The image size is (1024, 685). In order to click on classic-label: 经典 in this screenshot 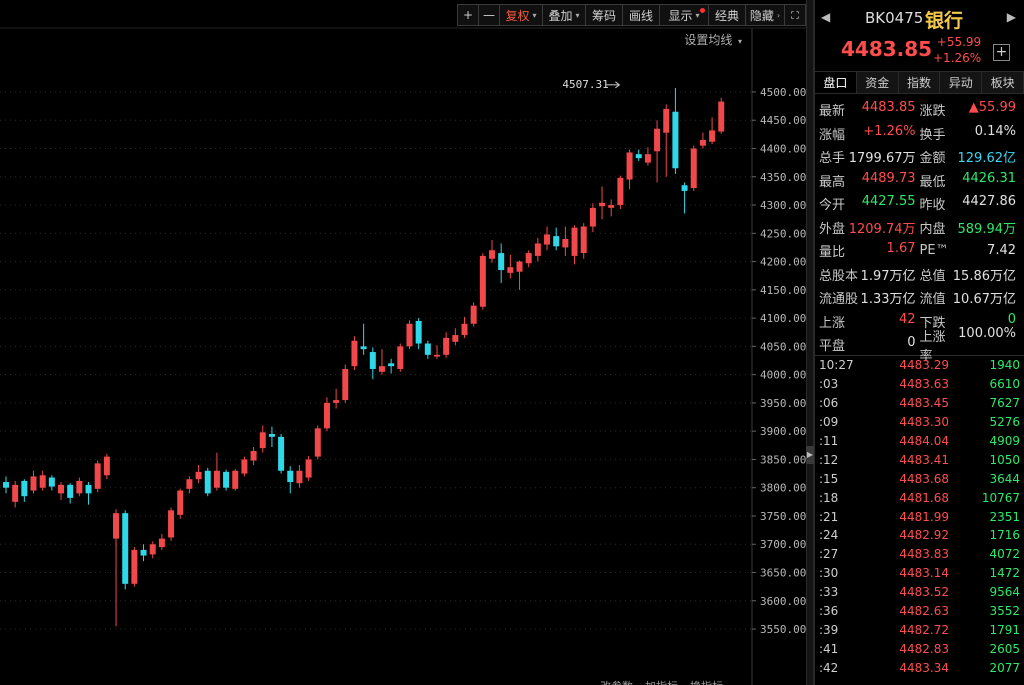, I will do `click(727, 15)`.